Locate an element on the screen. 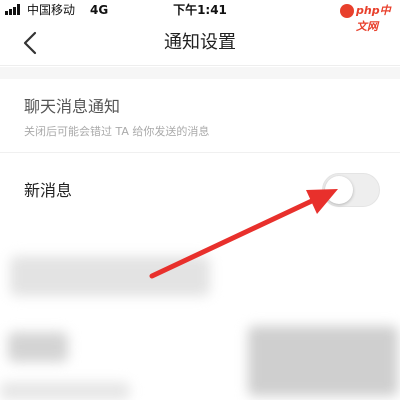  divider is located at coordinates (200, 152).